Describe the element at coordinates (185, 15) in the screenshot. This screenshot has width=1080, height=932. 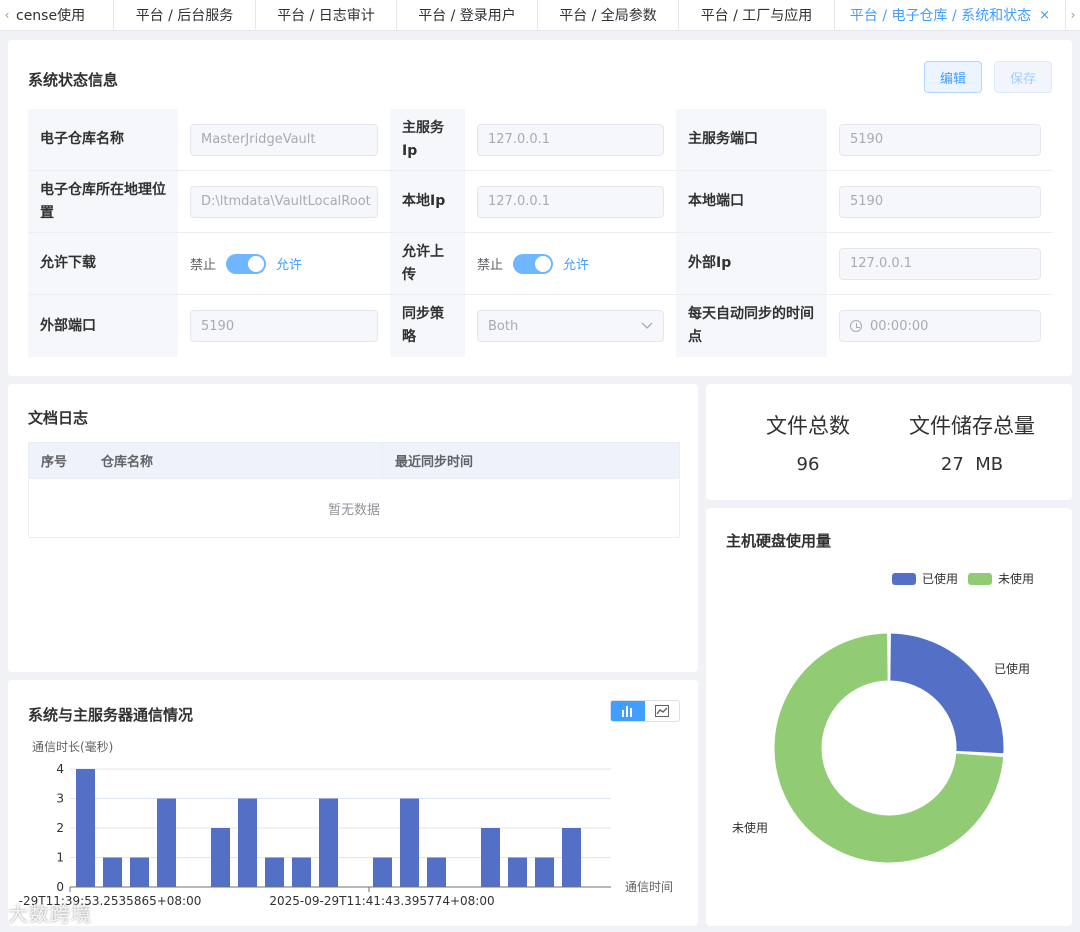
I see `tab-backend-service: 平台 / 后台服务` at that location.